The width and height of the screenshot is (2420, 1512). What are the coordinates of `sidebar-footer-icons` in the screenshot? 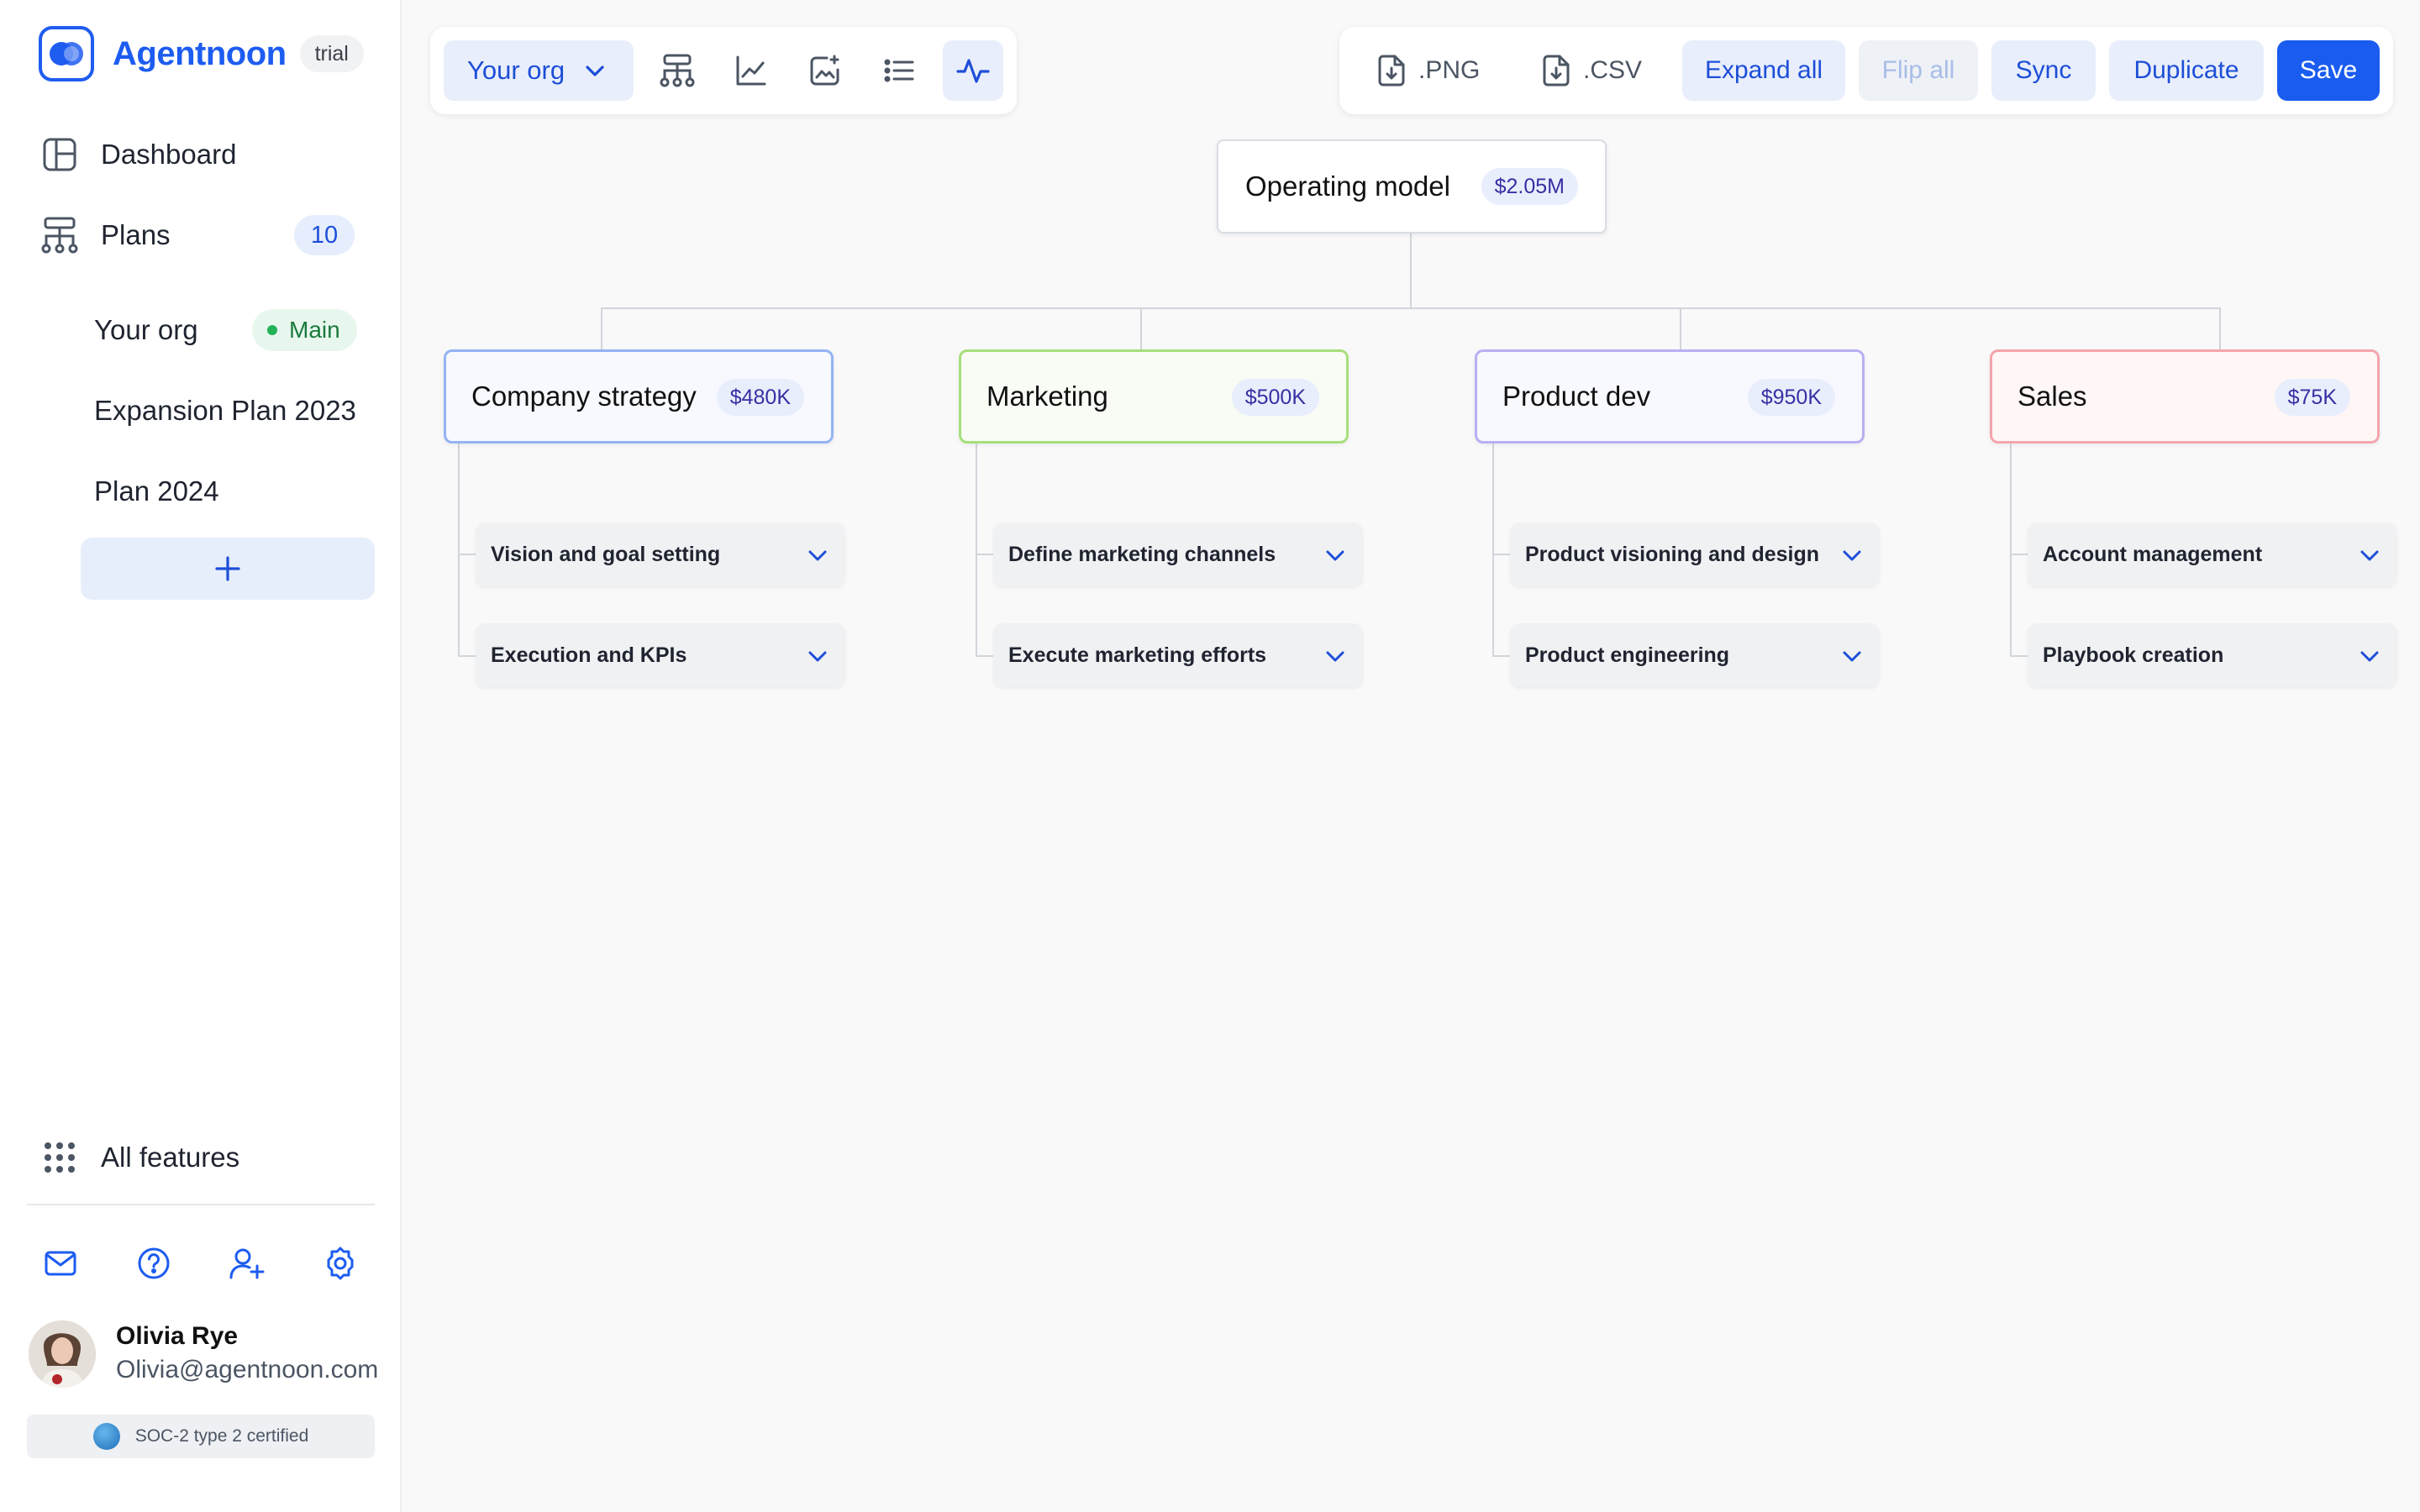 It's located at (201, 1263).